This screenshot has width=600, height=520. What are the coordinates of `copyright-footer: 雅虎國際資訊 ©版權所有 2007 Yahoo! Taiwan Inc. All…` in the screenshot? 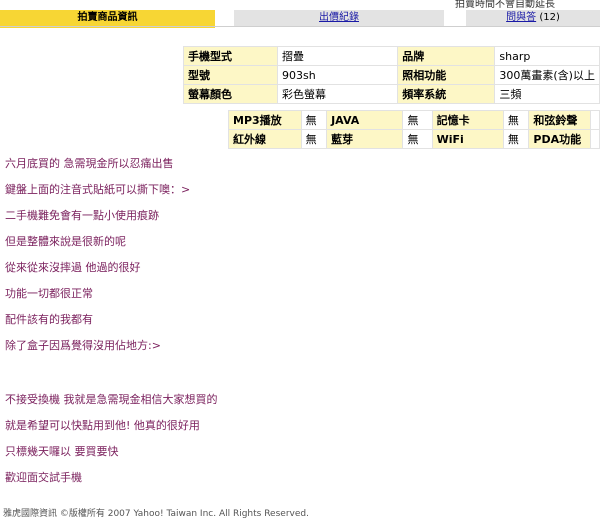 It's located at (156, 514).